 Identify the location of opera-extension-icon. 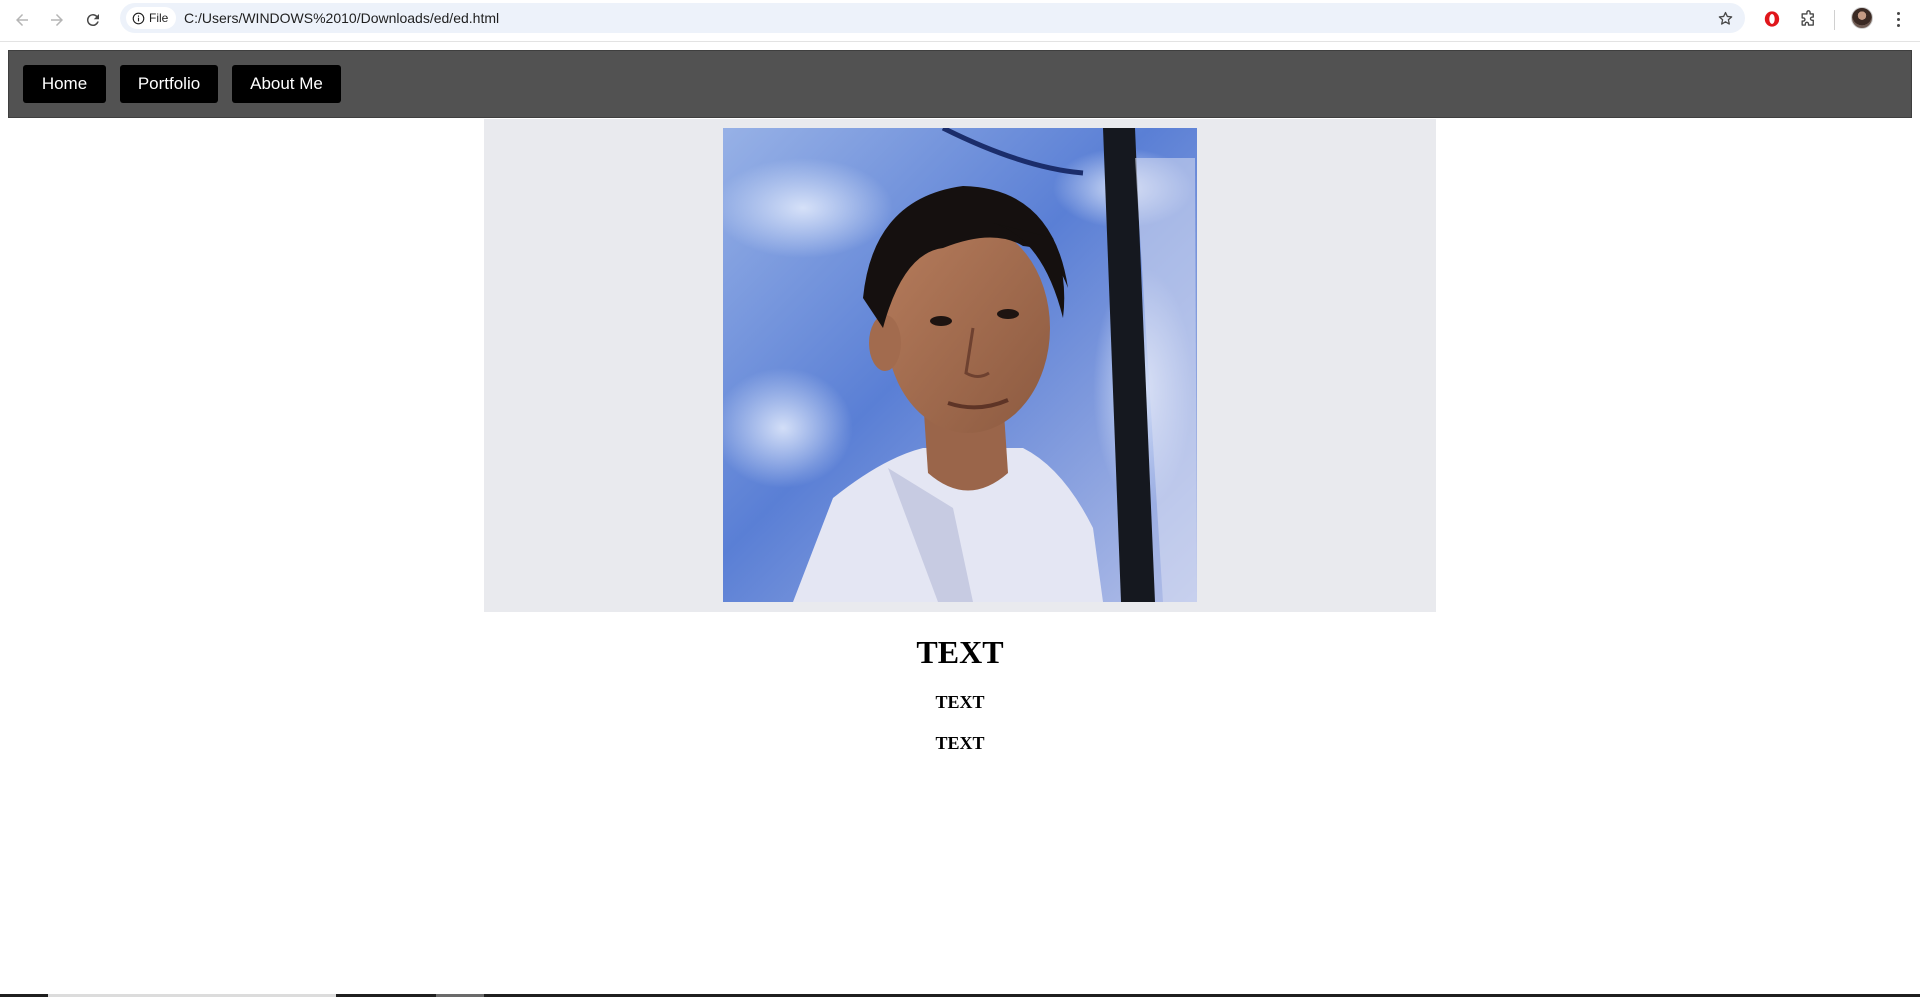
(1772, 19).